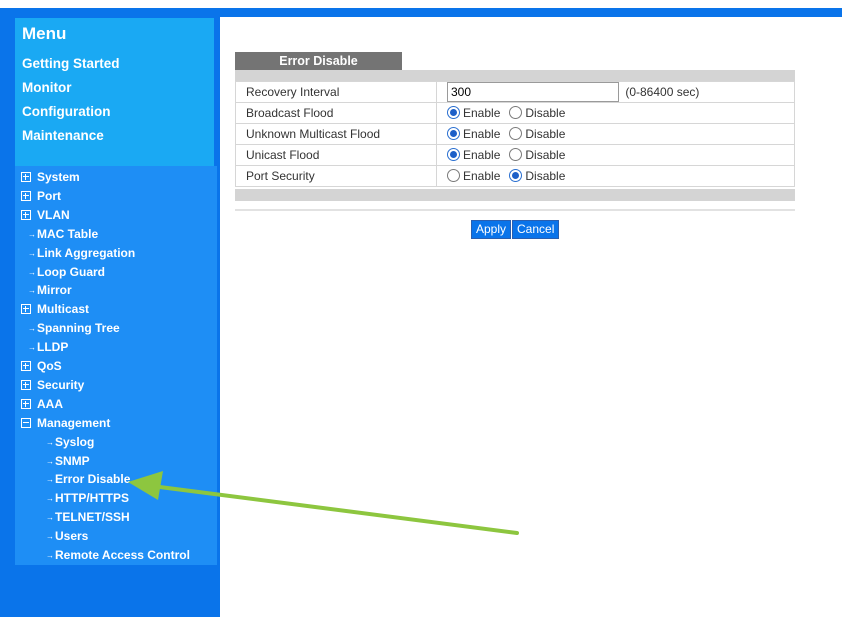  What do you see at coordinates (93, 479) in the screenshot?
I see `nav-item-label: Error Disable` at bounding box center [93, 479].